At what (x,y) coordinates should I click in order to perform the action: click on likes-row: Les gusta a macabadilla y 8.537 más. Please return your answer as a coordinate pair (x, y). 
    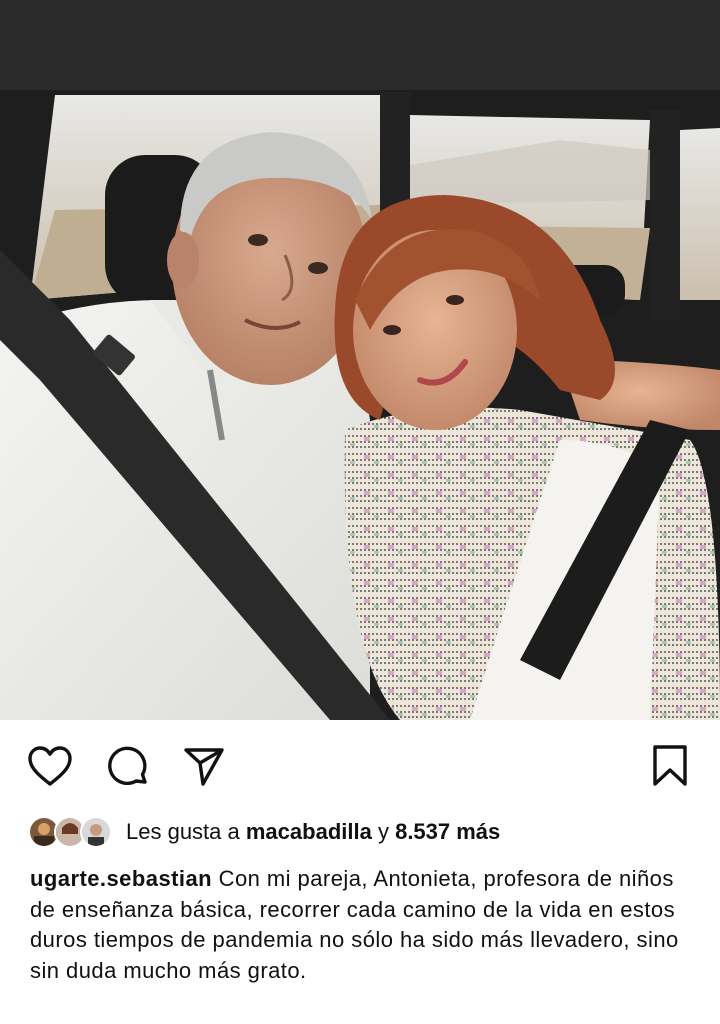
    Looking at the image, I should click on (264, 832).